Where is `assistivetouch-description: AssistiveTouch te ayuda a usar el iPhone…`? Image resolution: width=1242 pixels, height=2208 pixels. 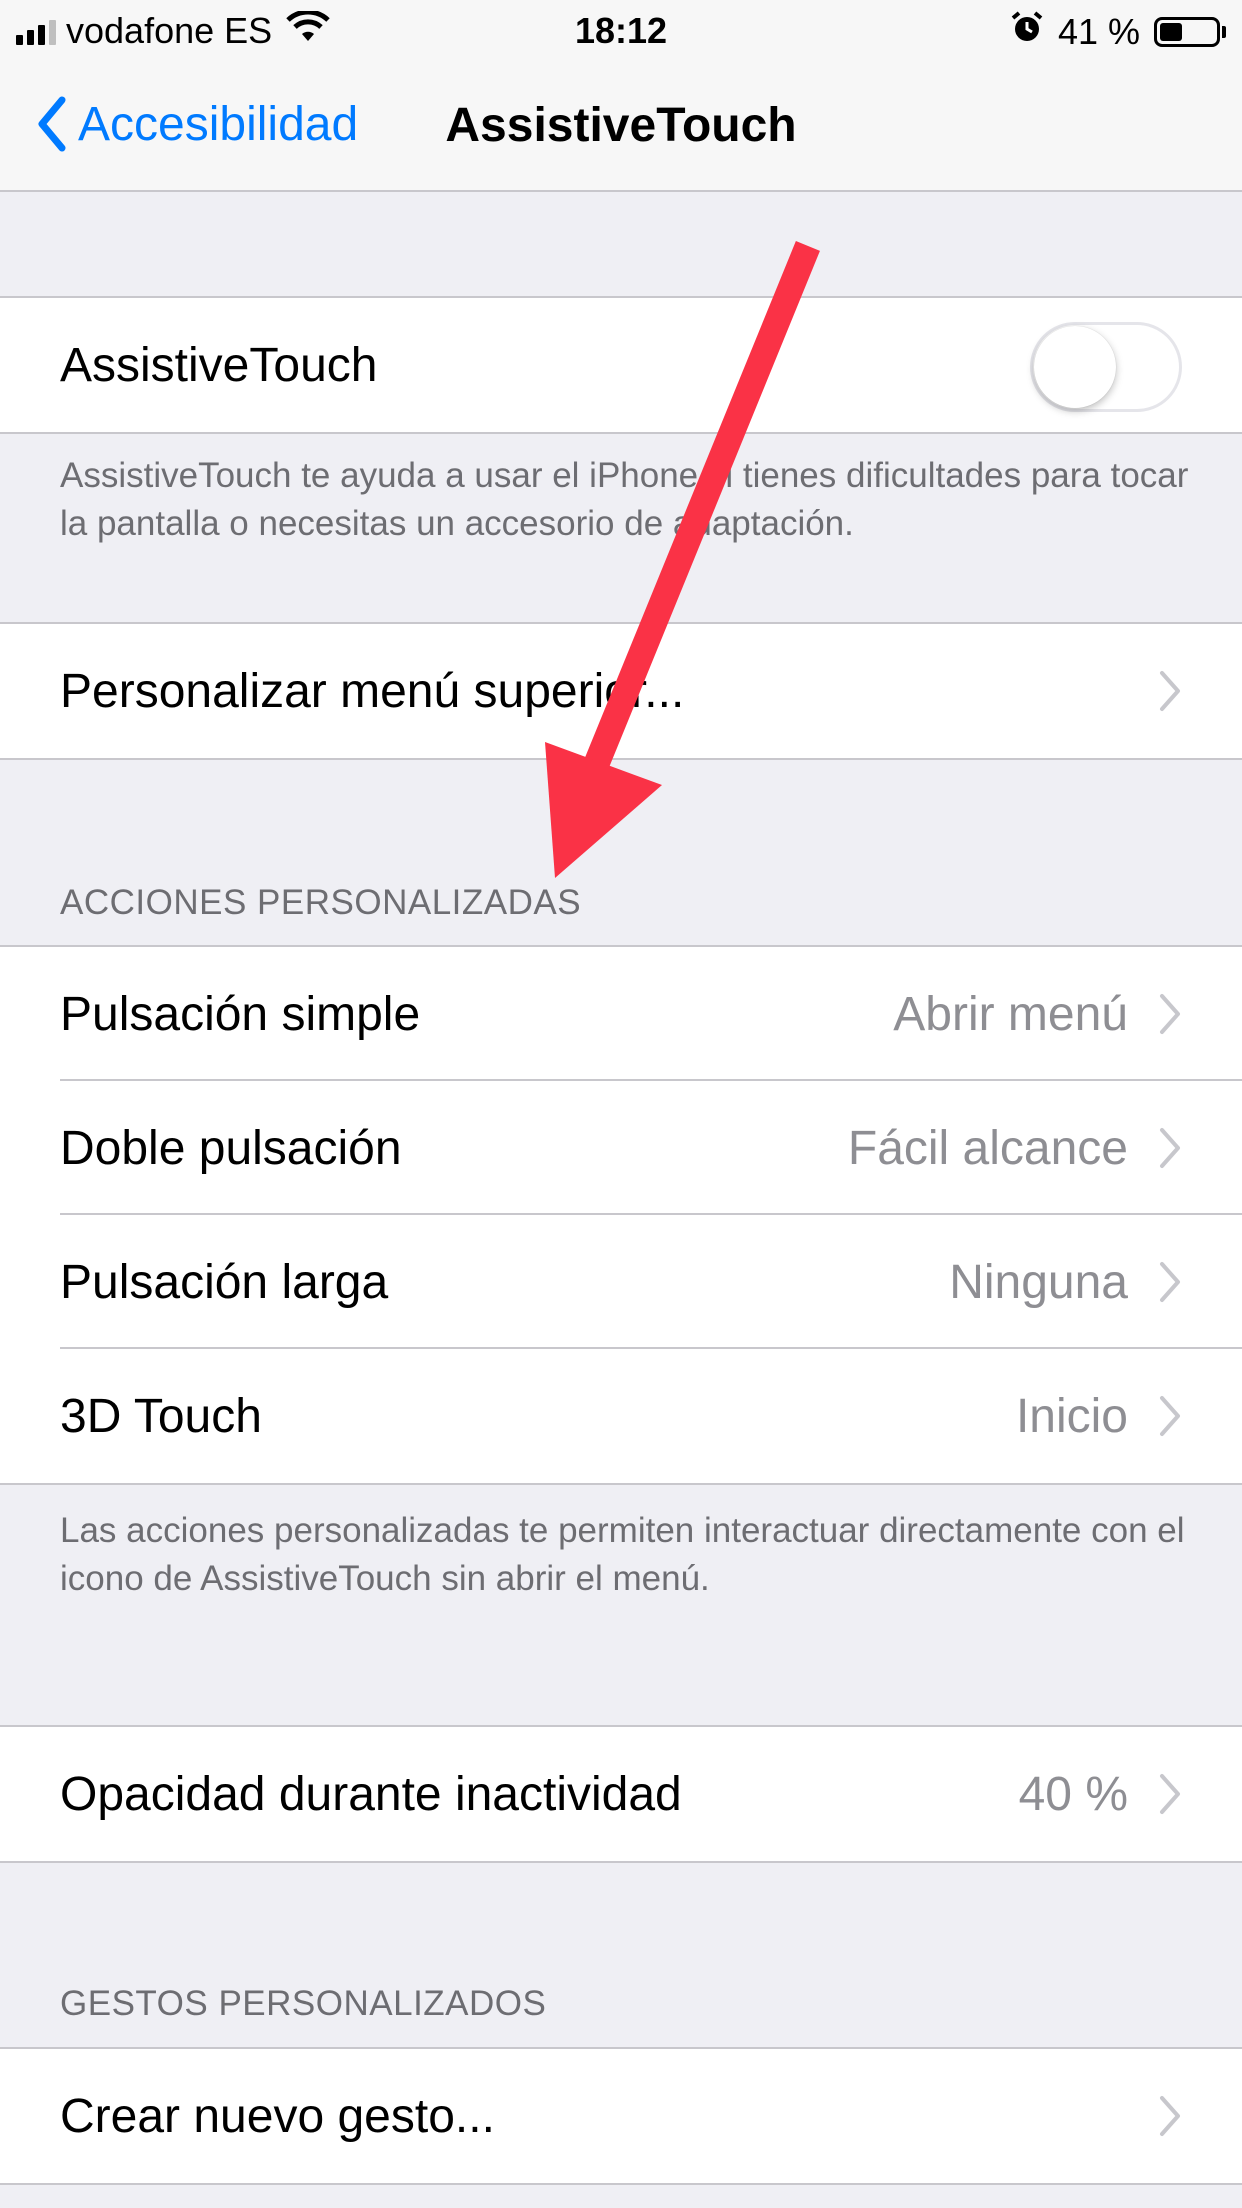
assistivetouch-description: AssistiveTouch te ayuda a usar el iPhone… is located at coordinates (624, 499).